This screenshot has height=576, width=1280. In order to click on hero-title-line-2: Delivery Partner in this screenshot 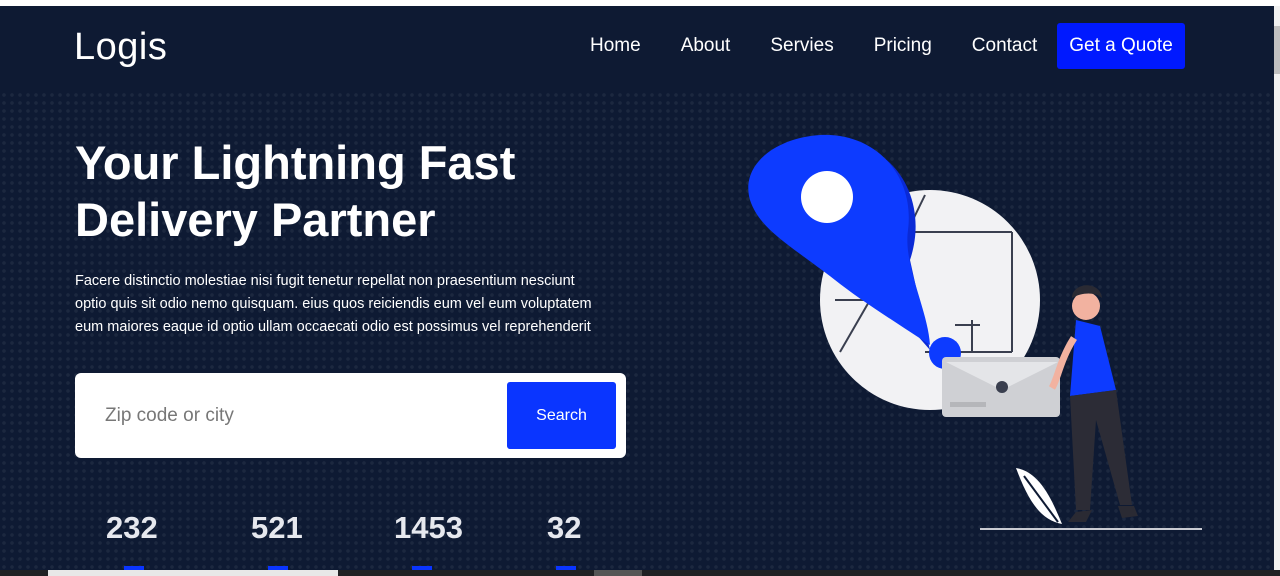, I will do `click(255, 219)`.